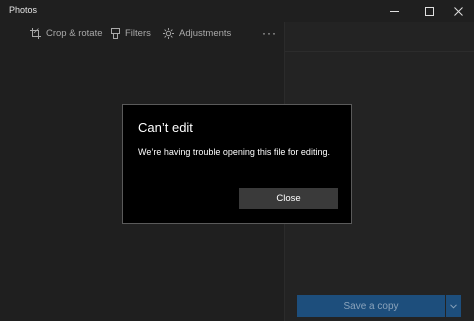 The width and height of the screenshot is (474, 321). Describe the element at coordinates (165, 127) in the screenshot. I see `dialog-title: Can’t edit` at that location.